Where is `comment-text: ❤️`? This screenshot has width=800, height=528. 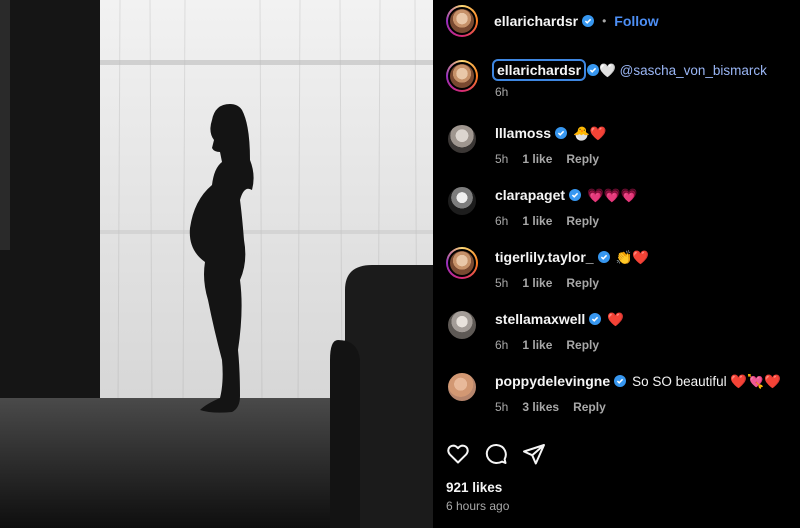 comment-text: ❤️ is located at coordinates (616, 319).